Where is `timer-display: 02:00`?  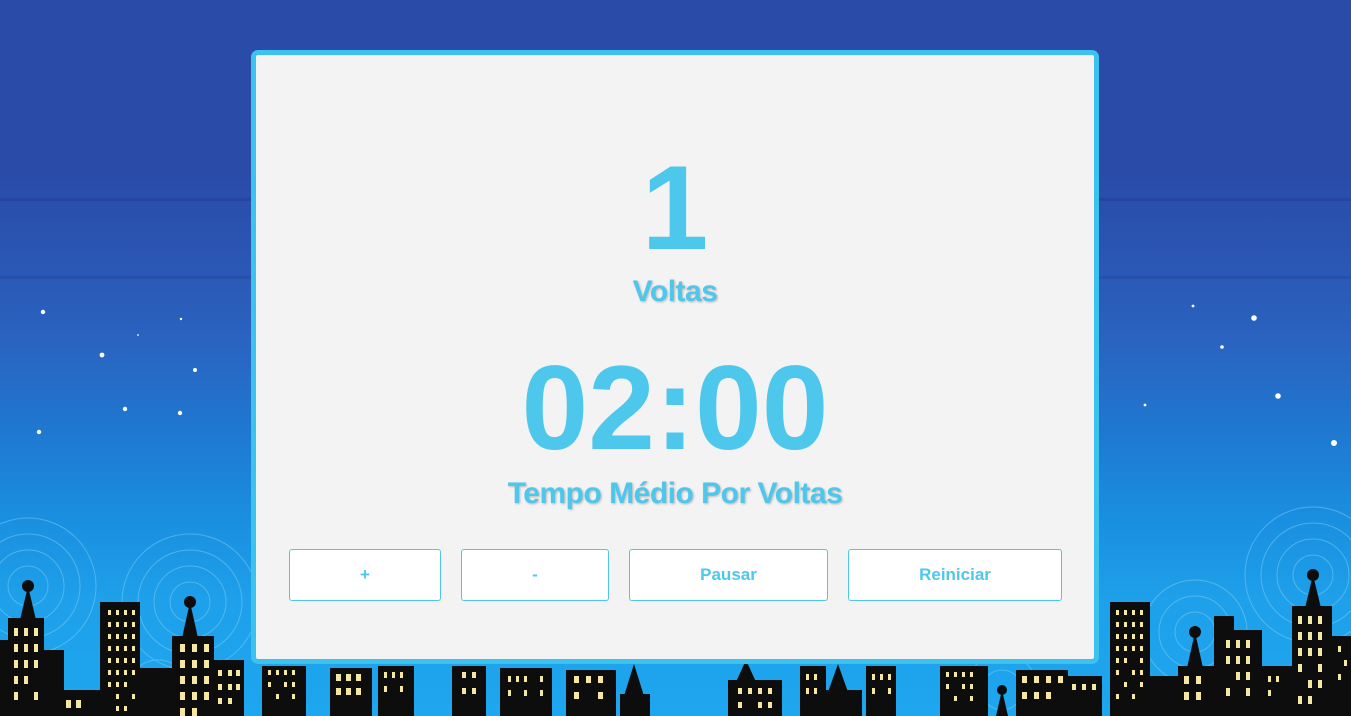 timer-display: 02:00 is located at coordinates (675, 408).